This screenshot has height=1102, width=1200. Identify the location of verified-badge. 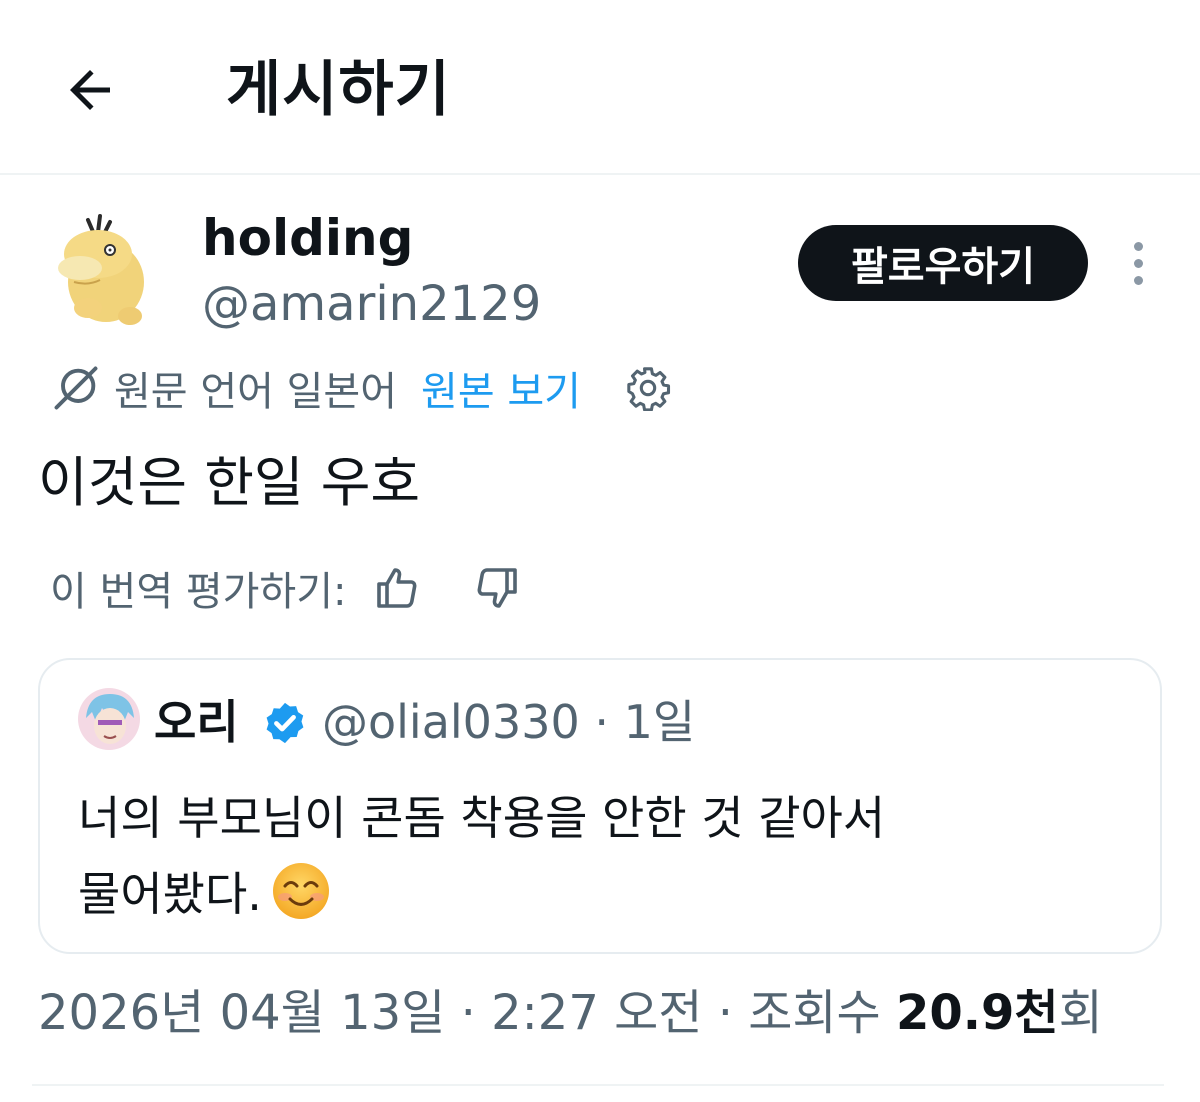
(285, 723).